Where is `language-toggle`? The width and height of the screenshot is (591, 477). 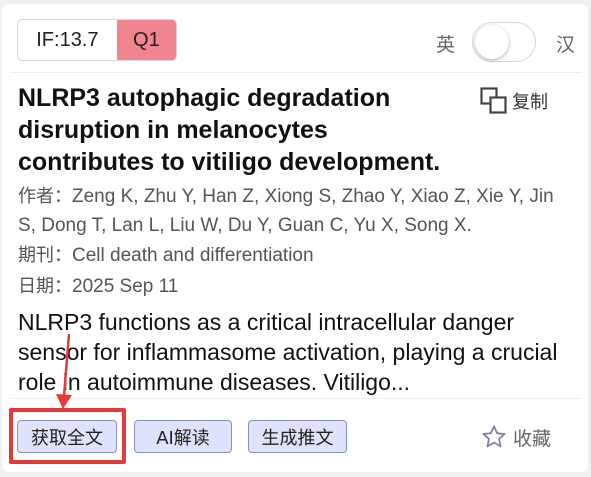
language-toggle is located at coordinates (504, 42).